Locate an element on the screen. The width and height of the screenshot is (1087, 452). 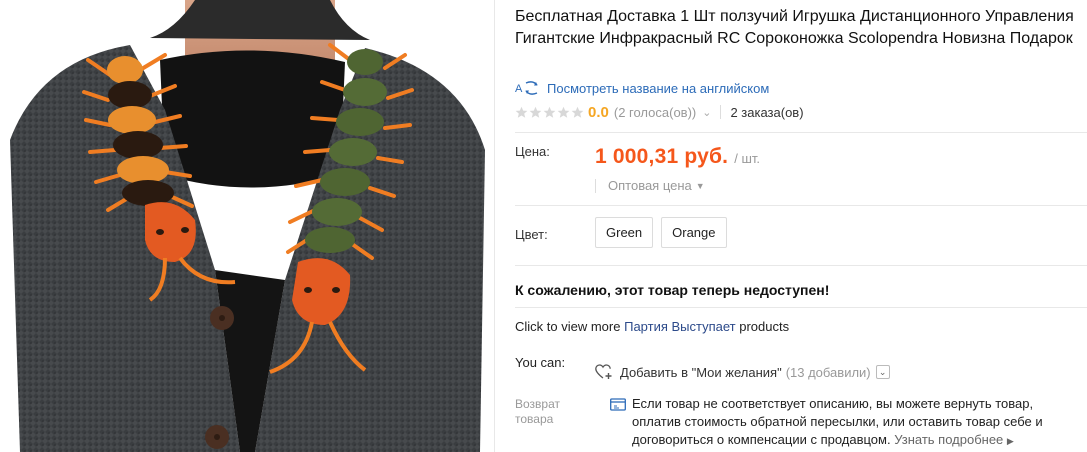
orders-count: 2 заказа(ов) is located at coordinates (767, 112).